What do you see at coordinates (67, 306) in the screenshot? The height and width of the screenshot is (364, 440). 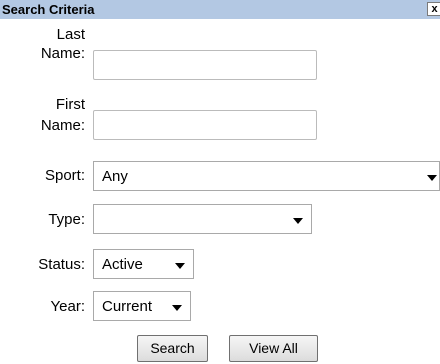 I see `year-label: Year:` at bounding box center [67, 306].